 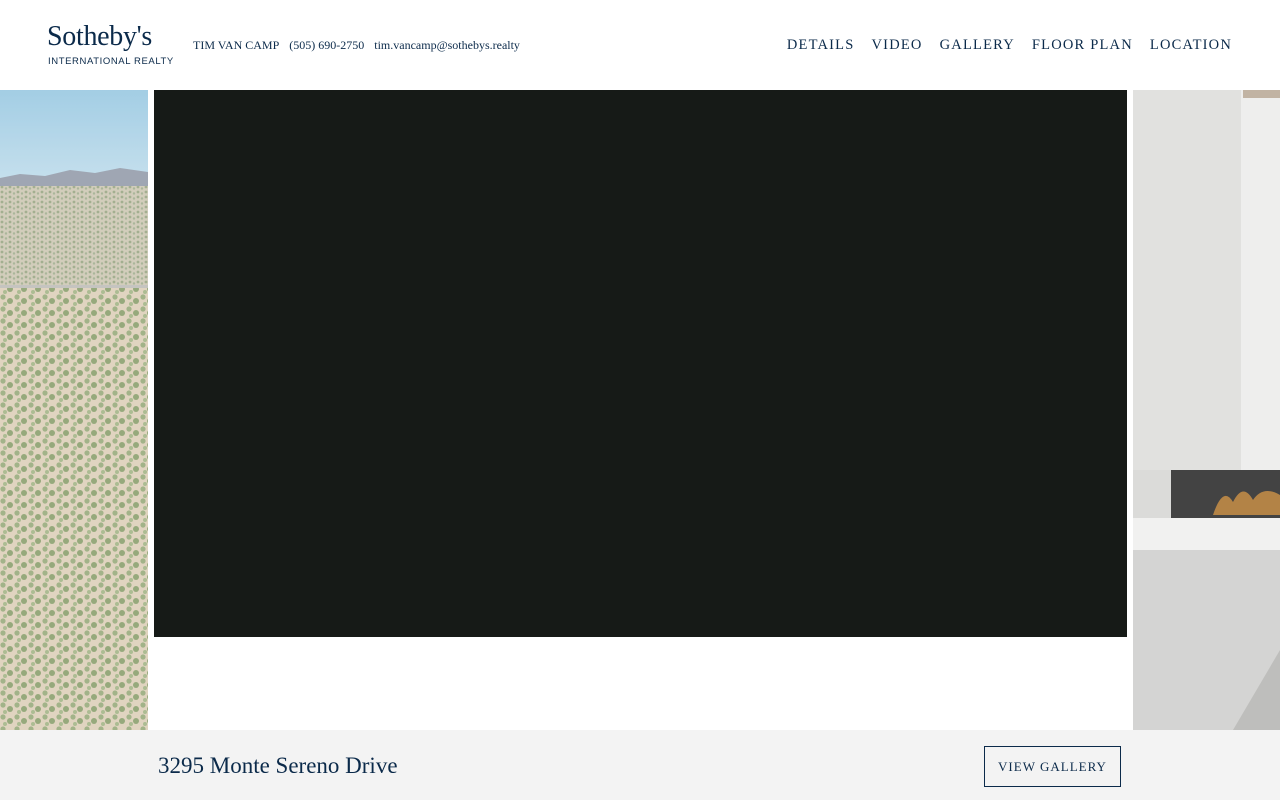 I want to click on sothebys-logo: Sotheby's INTERNATIONAL REALTY, so click(x=110, y=44).